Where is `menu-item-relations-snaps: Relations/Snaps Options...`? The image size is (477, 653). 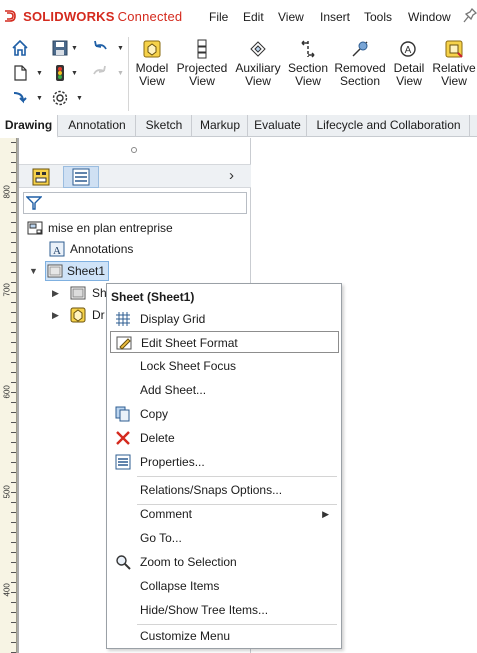
menu-item-relations-snaps: Relations/Snaps Options... is located at coordinates (224, 490).